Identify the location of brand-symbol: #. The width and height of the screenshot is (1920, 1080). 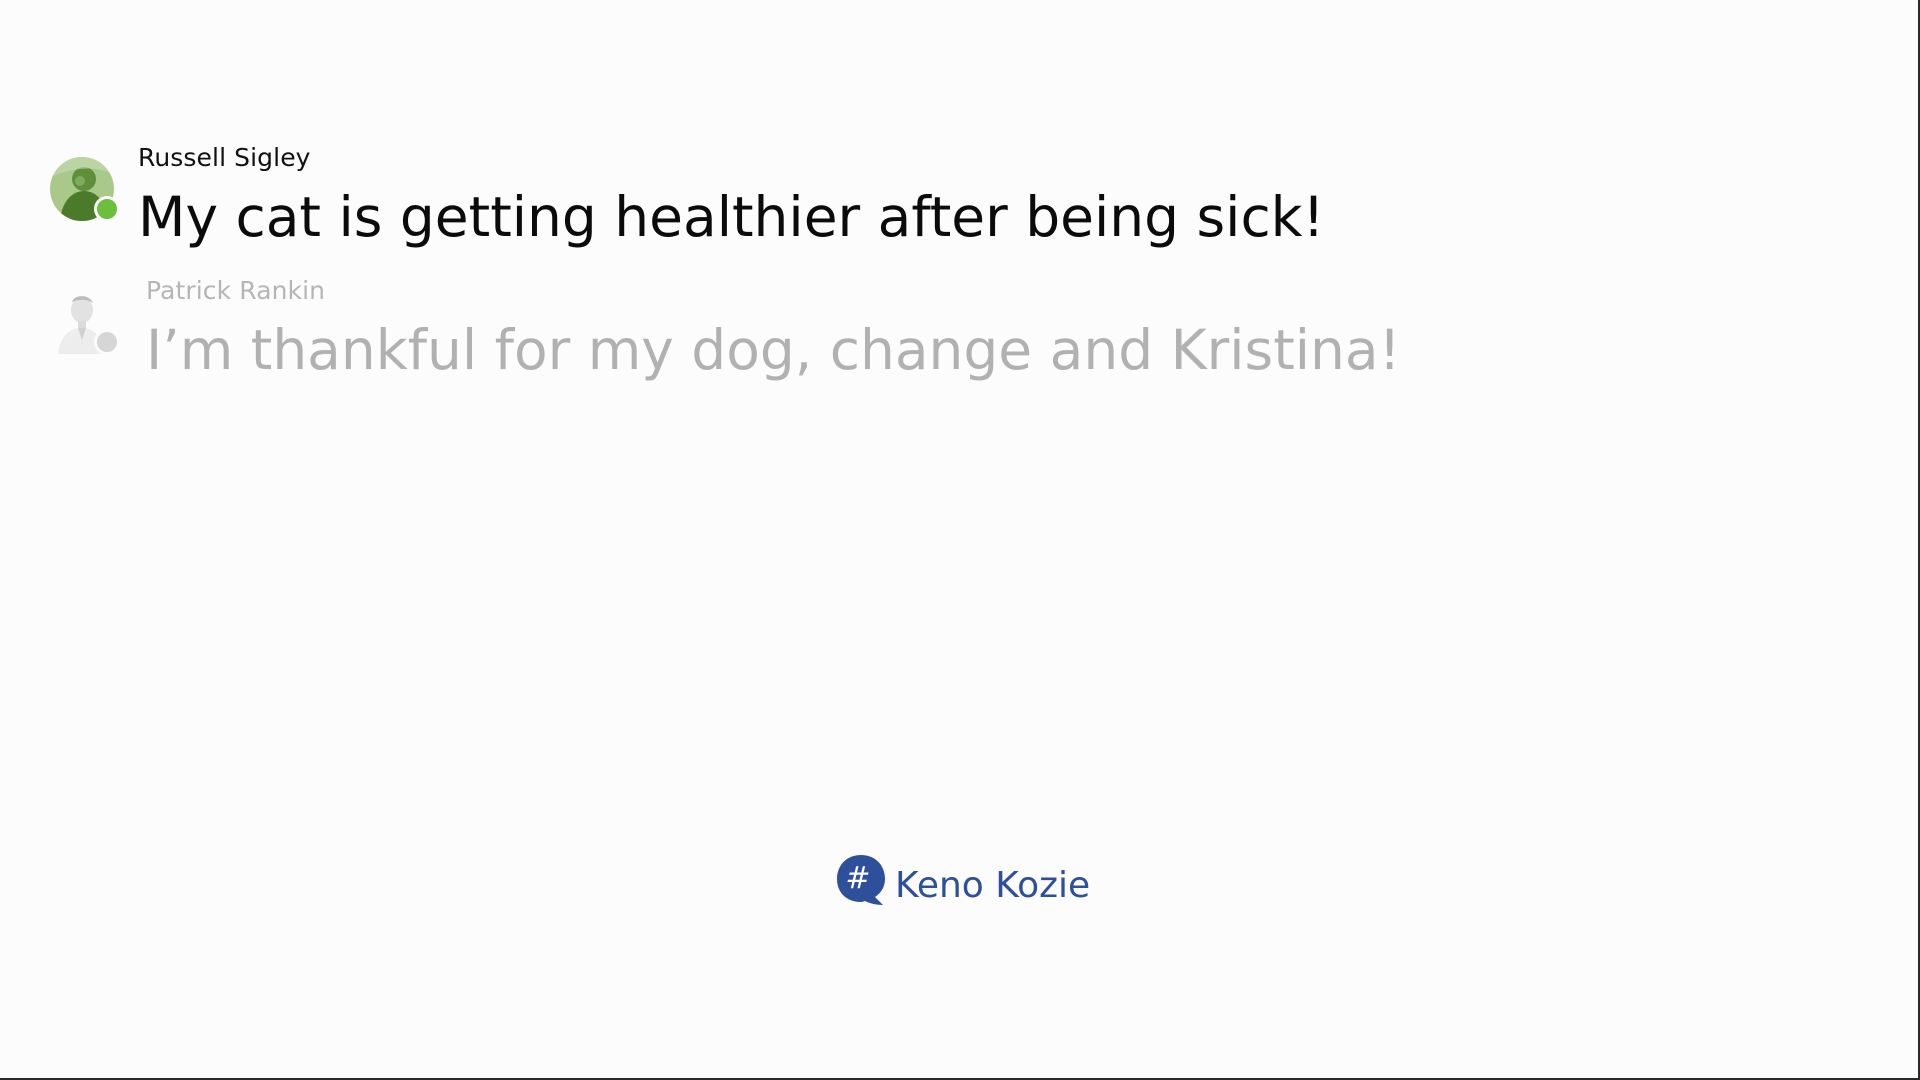
(857, 878).